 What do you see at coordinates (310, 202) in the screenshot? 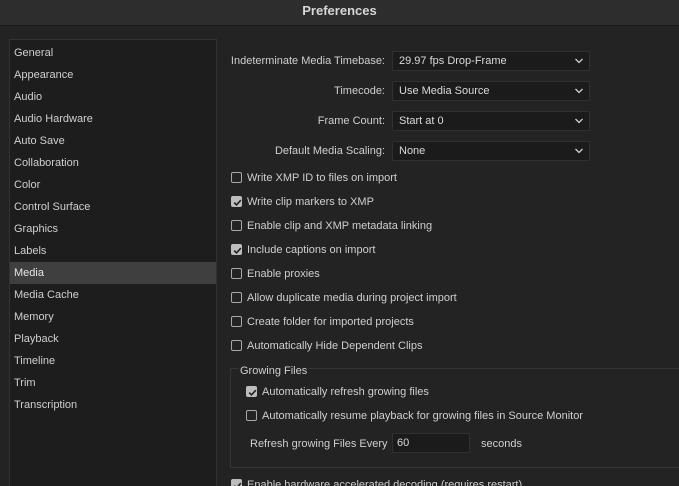
I see `write-clip-markers-label: Write clip markers to XMP` at bounding box center [310, 202].